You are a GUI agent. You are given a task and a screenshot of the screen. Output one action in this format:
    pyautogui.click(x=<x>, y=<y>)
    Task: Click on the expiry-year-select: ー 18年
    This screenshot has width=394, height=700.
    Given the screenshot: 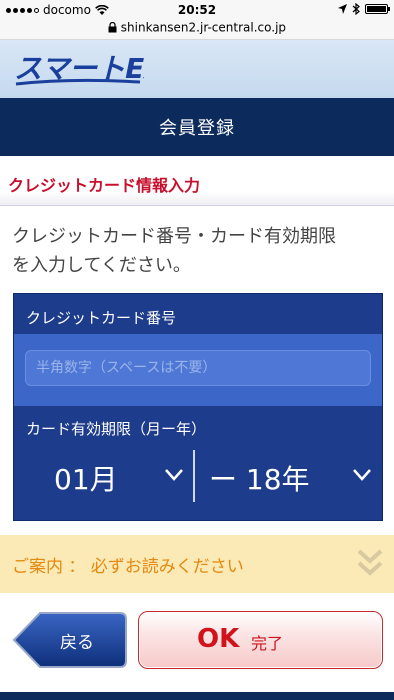 What is the action you would take?
    pyautogui.click(x=288, y=476)
    